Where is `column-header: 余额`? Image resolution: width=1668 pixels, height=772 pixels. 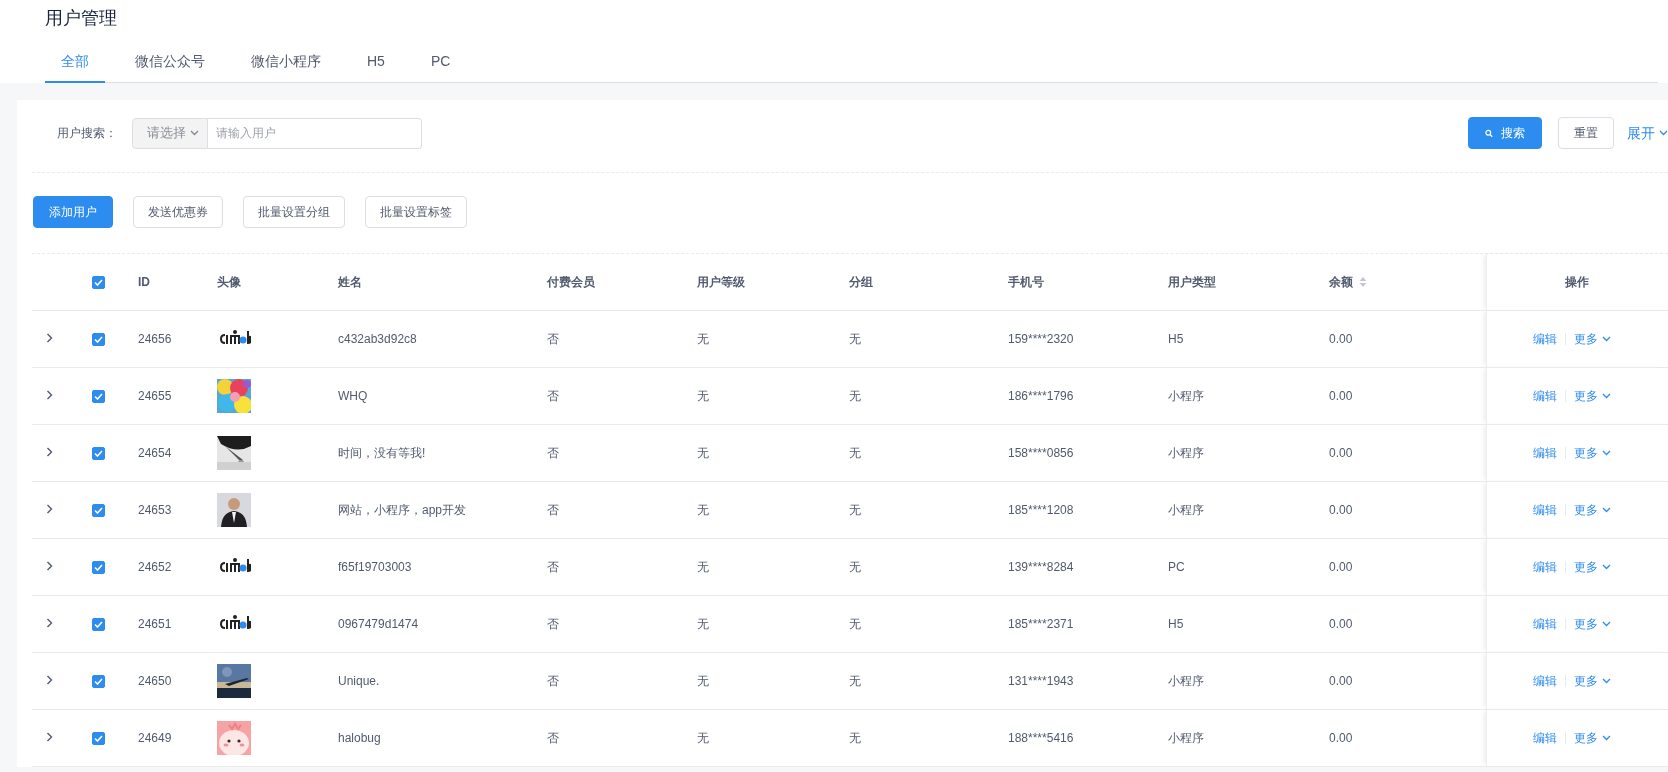
column-header: 余额 is located at coordinates (1341, 282).